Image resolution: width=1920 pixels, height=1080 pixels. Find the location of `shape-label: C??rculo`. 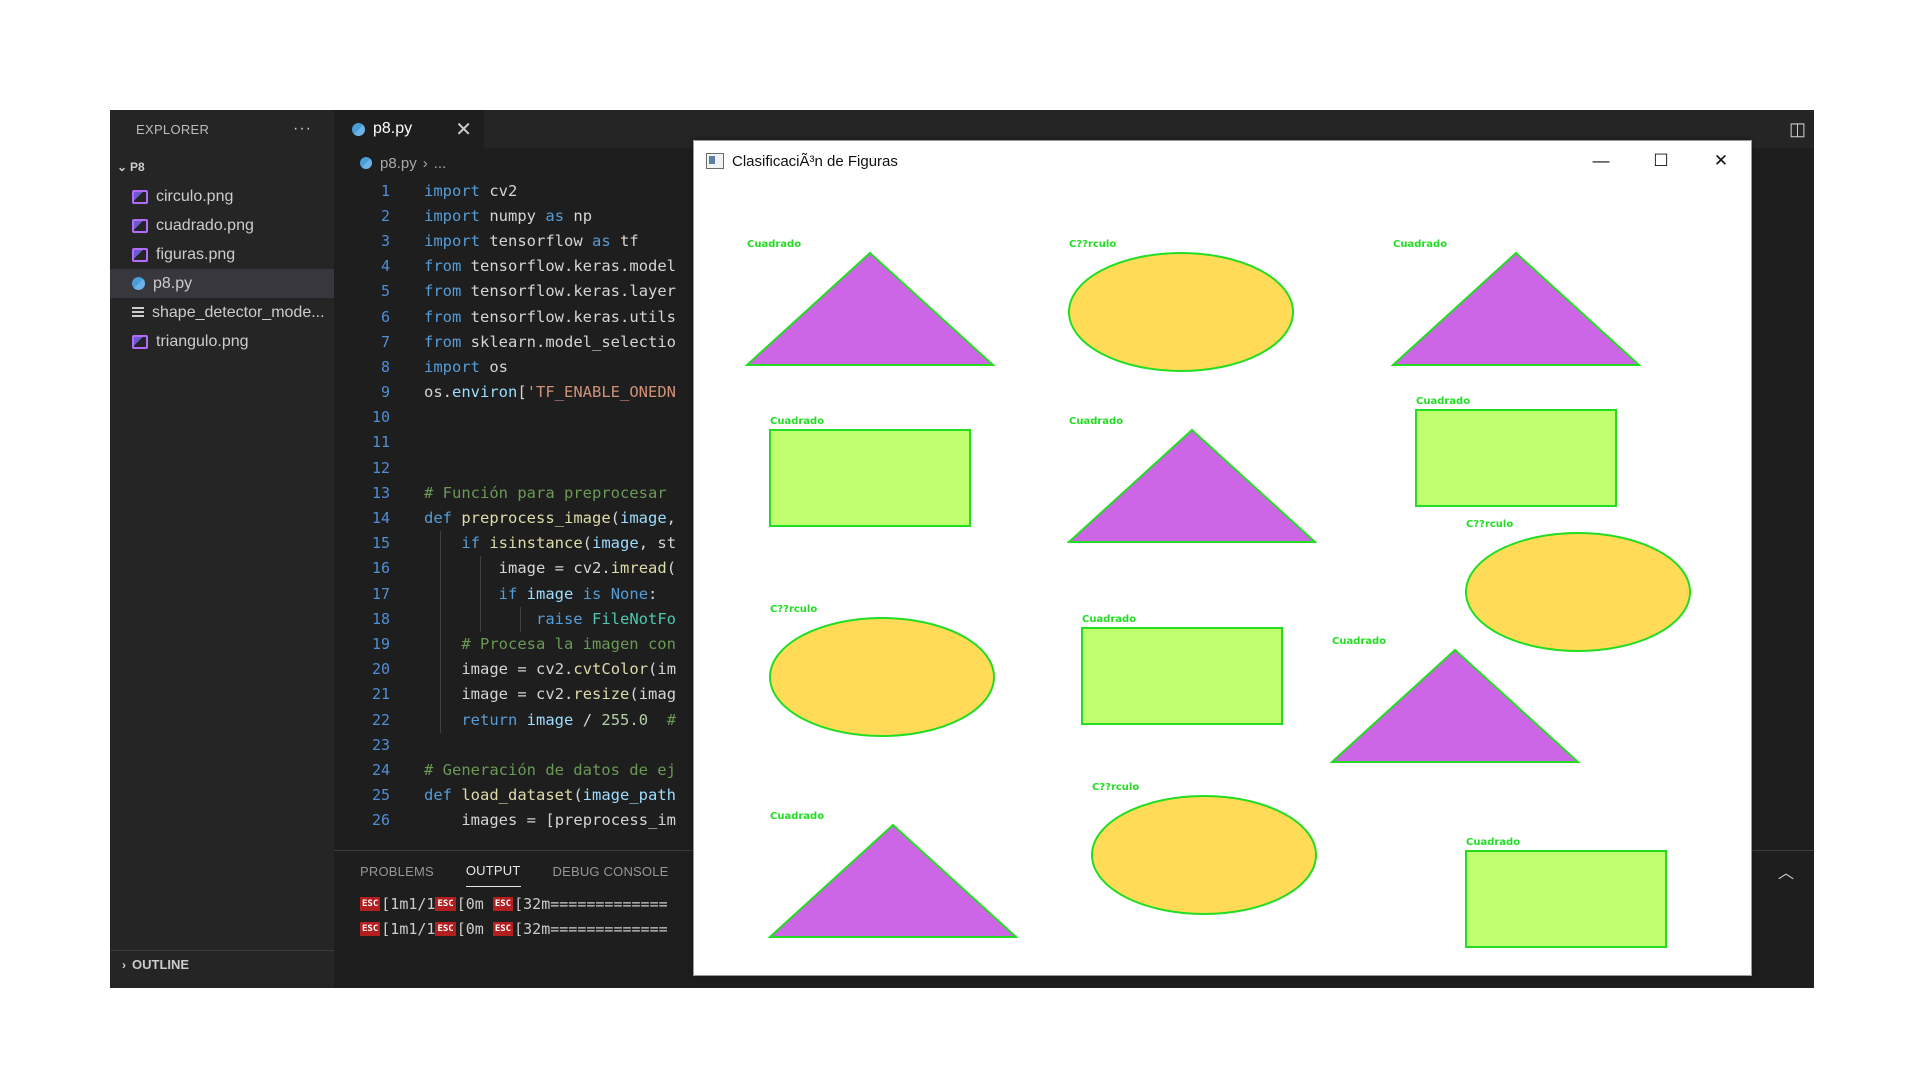

shape-label: C??rculo is located at coordinates (1489, 524).